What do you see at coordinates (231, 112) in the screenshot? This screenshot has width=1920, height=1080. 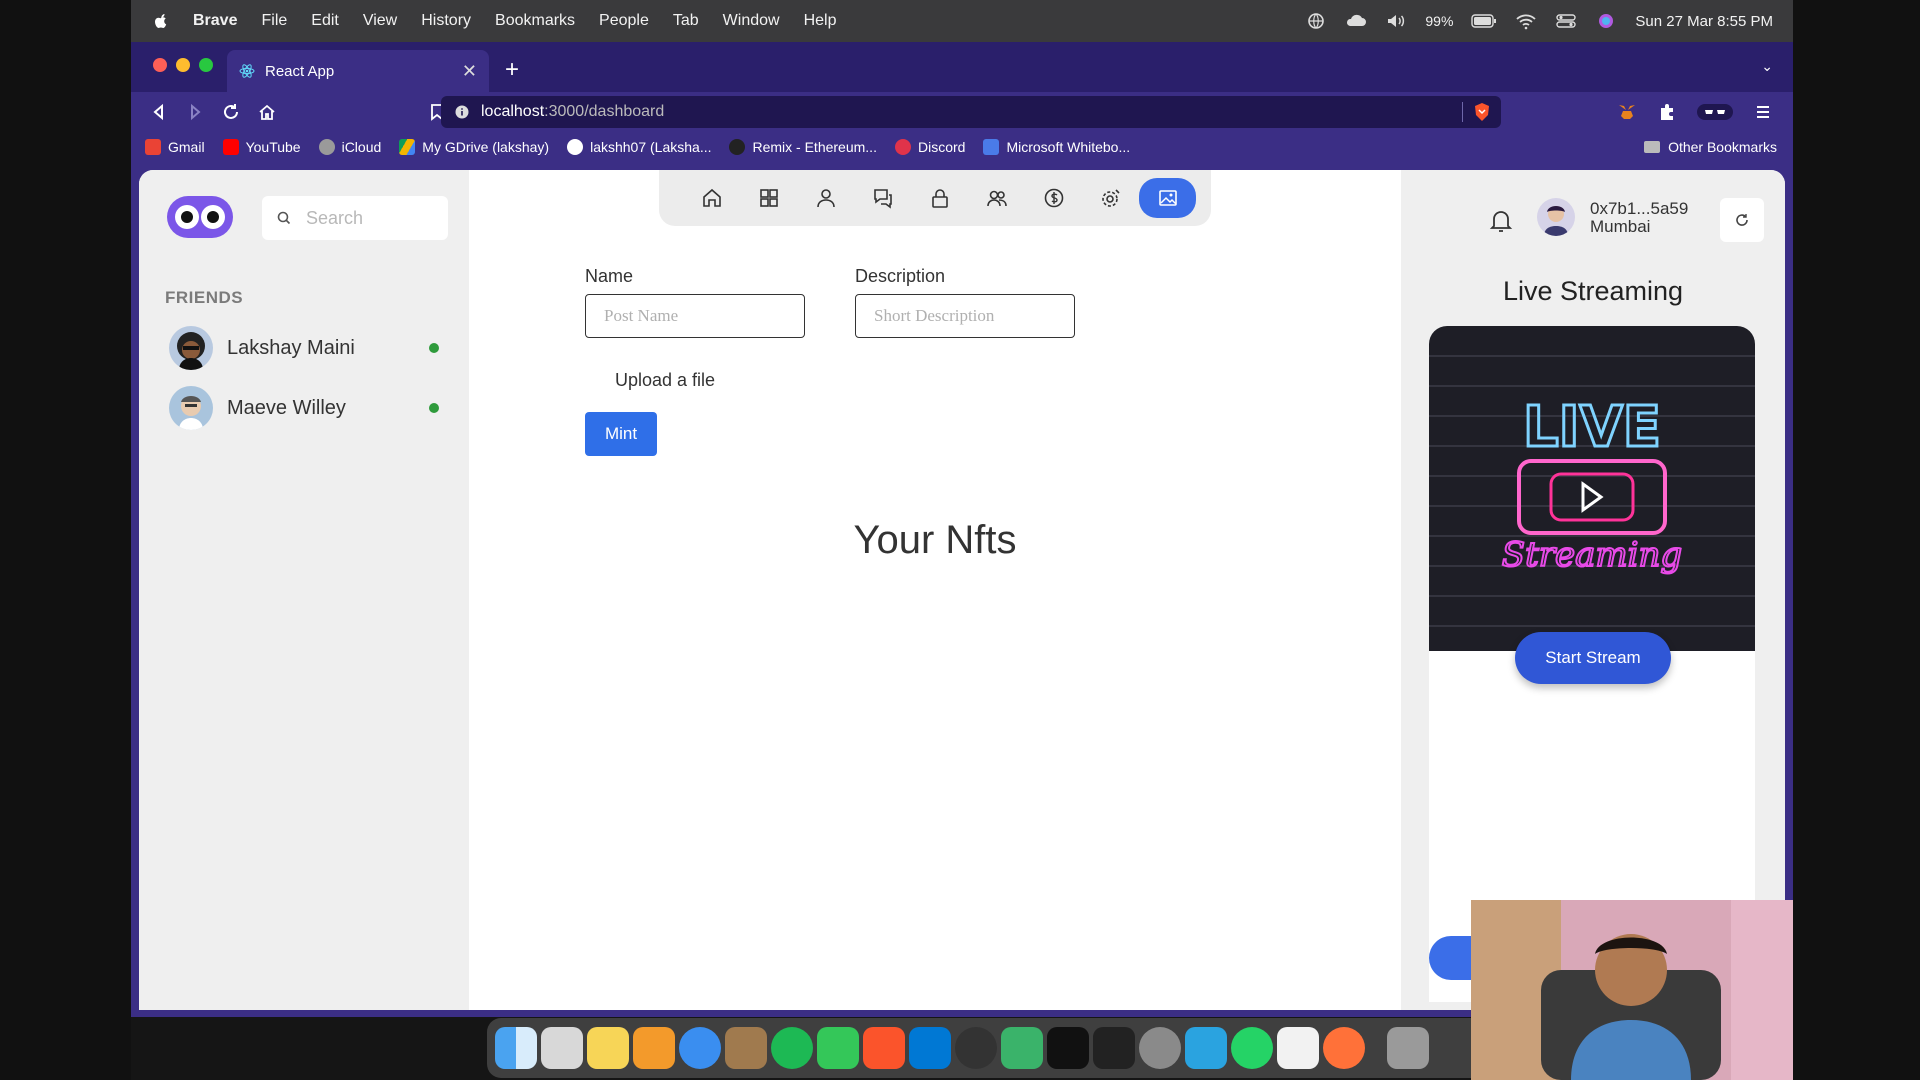 I see `reload-icon` at bounding box center [231, 112].